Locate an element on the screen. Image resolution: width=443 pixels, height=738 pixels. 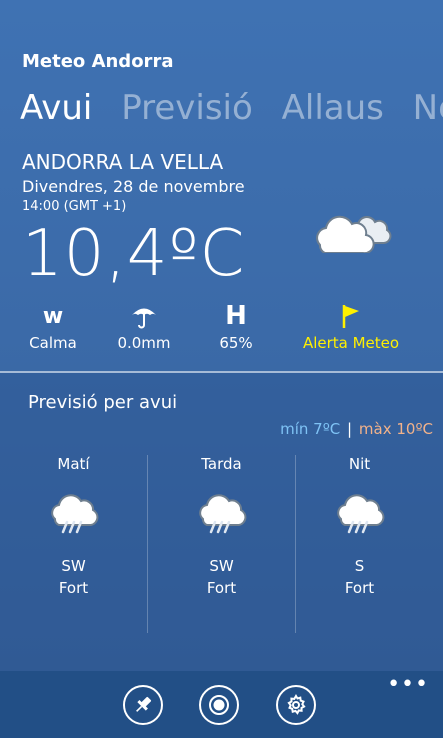
alert-label: Alerta Meteo is located at coordinates (351, 343).